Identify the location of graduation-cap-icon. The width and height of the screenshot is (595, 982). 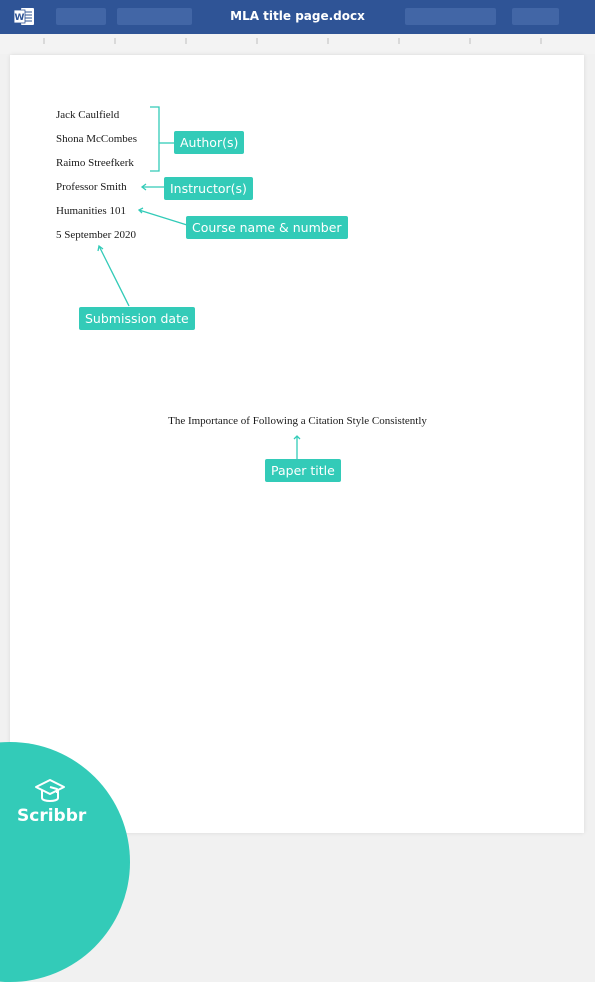
(50, 790).